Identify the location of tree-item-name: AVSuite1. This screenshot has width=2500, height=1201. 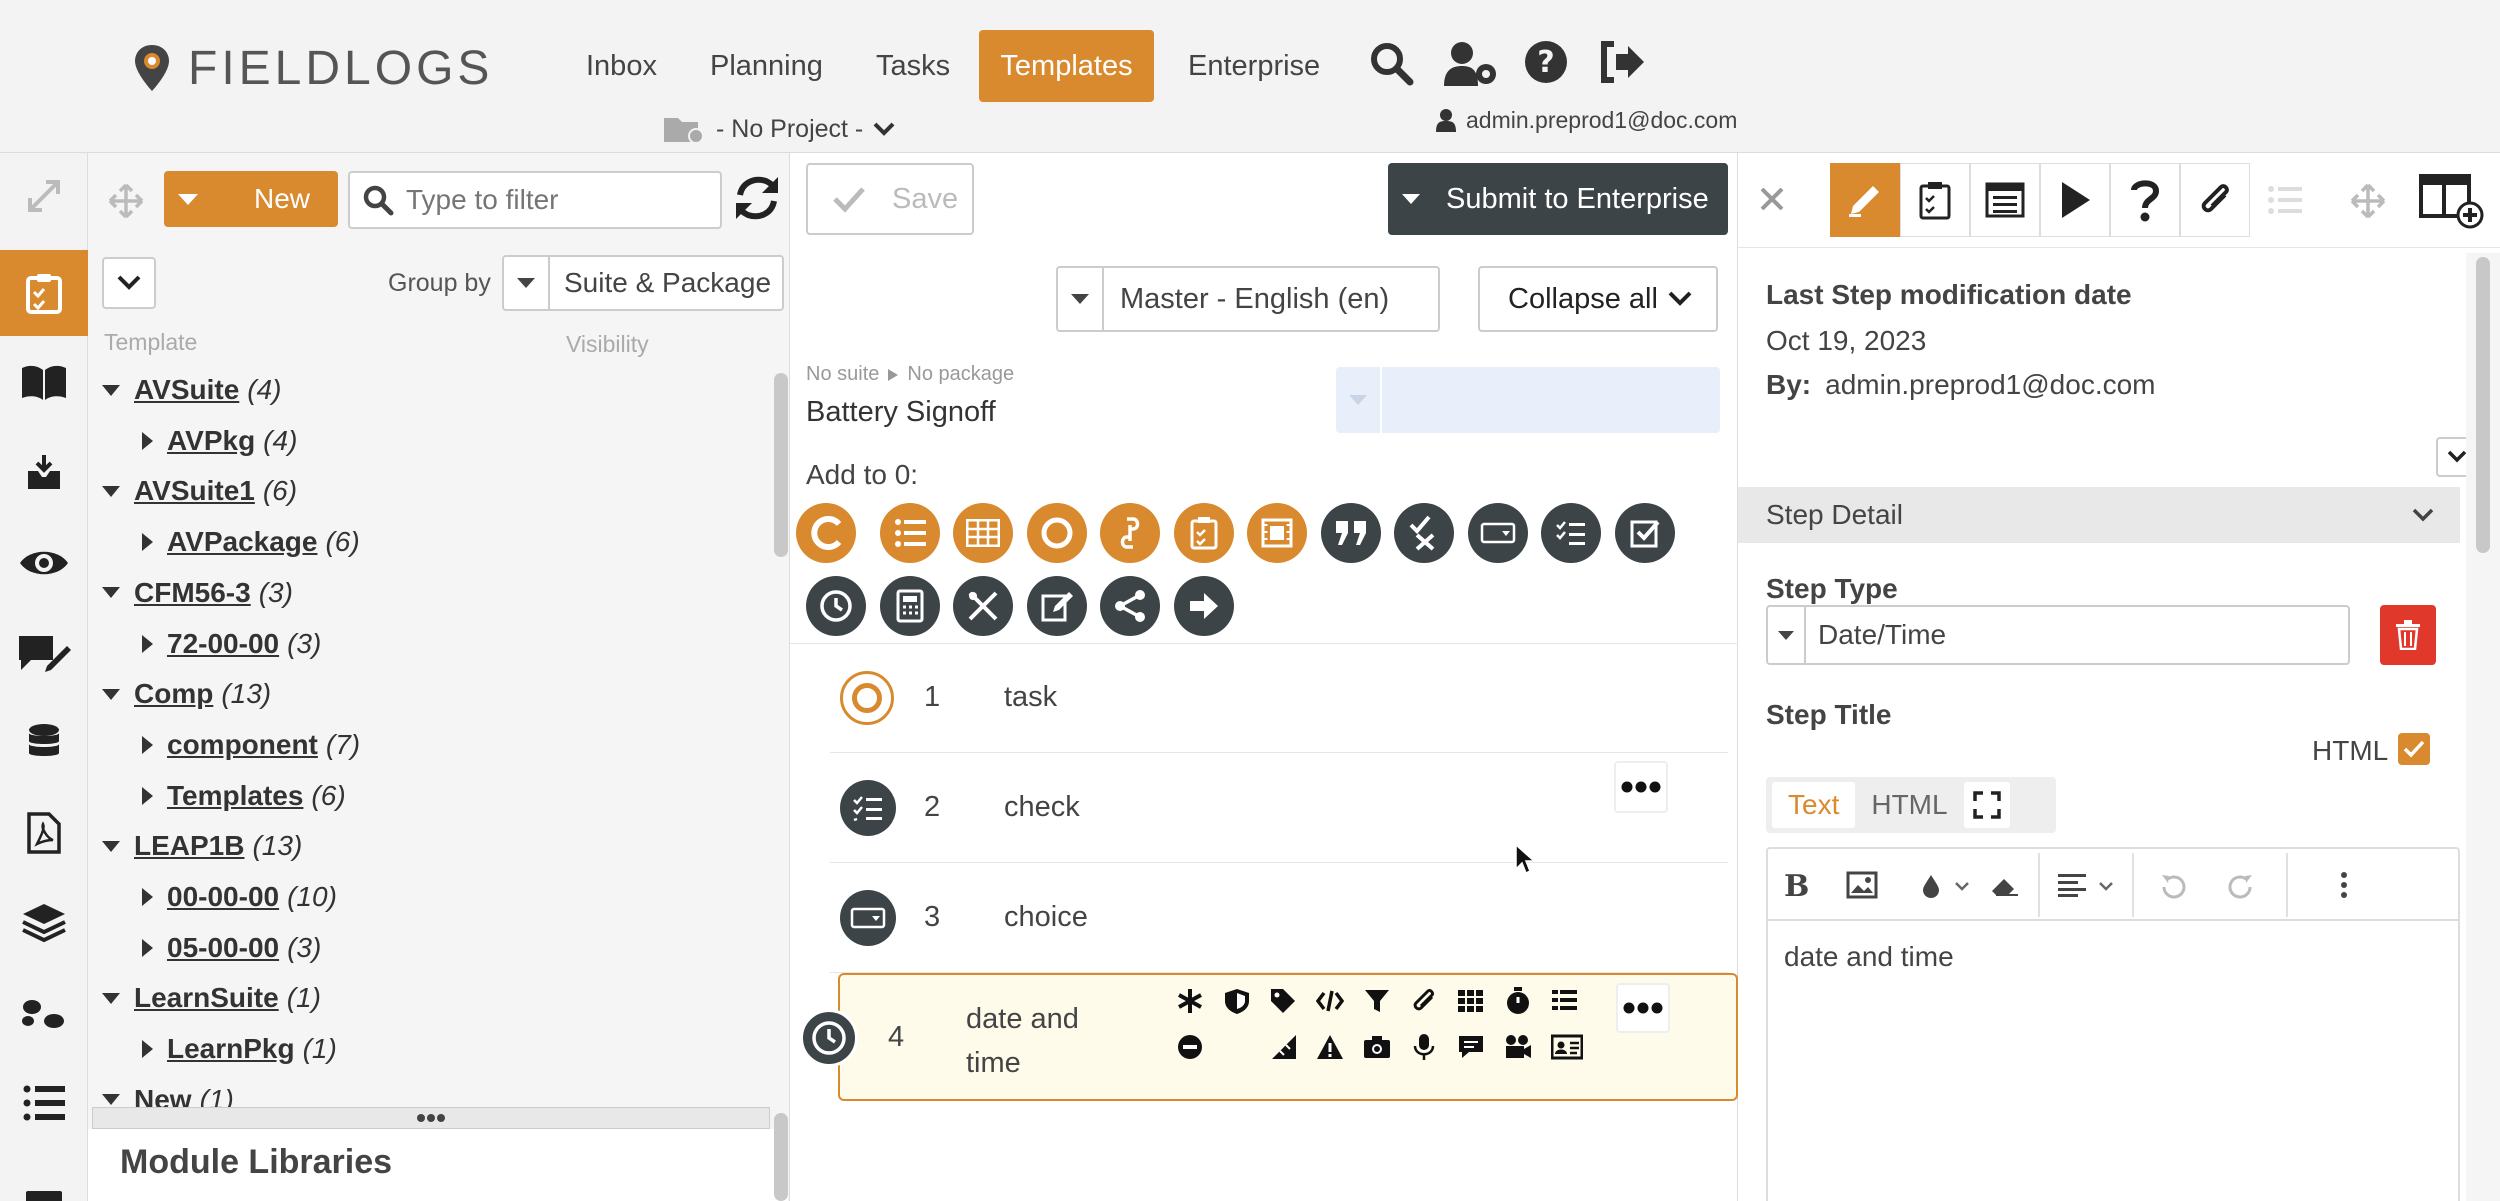
(194, 491).